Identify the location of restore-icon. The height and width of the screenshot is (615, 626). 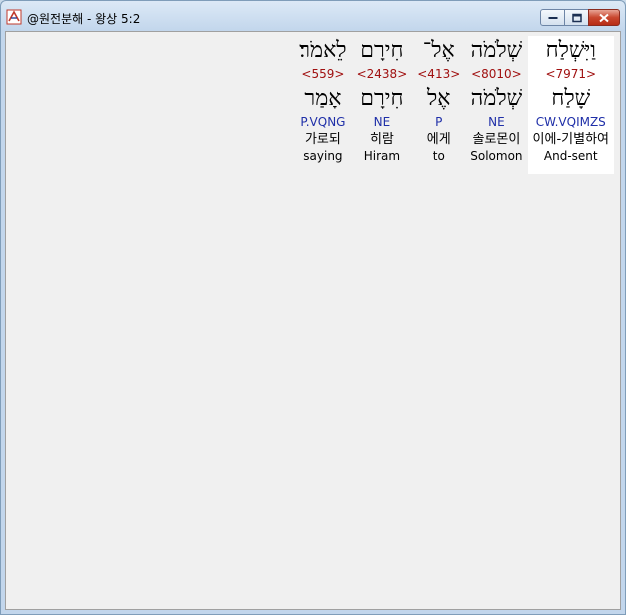
(576, 17).